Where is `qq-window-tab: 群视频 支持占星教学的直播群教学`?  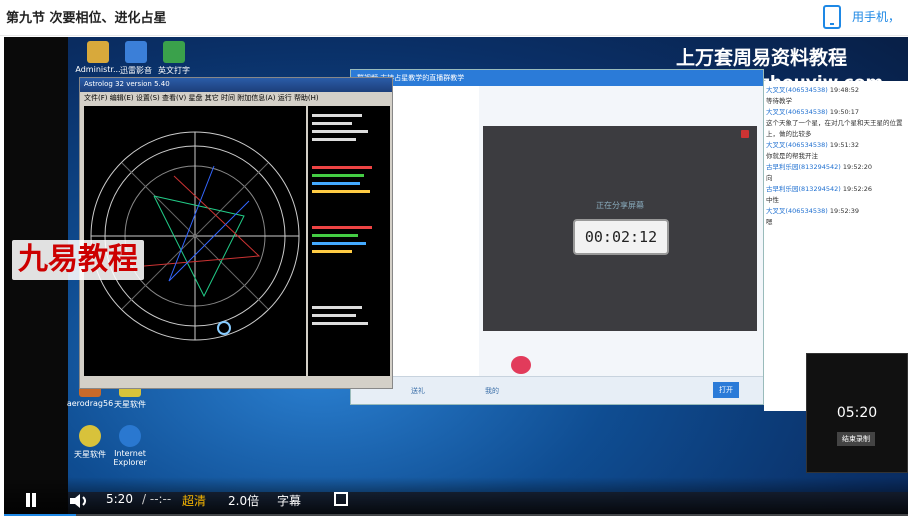
qq-window-tab: 群视频 支持占星教学的直播群教学 is located at coordinates (557, 78).